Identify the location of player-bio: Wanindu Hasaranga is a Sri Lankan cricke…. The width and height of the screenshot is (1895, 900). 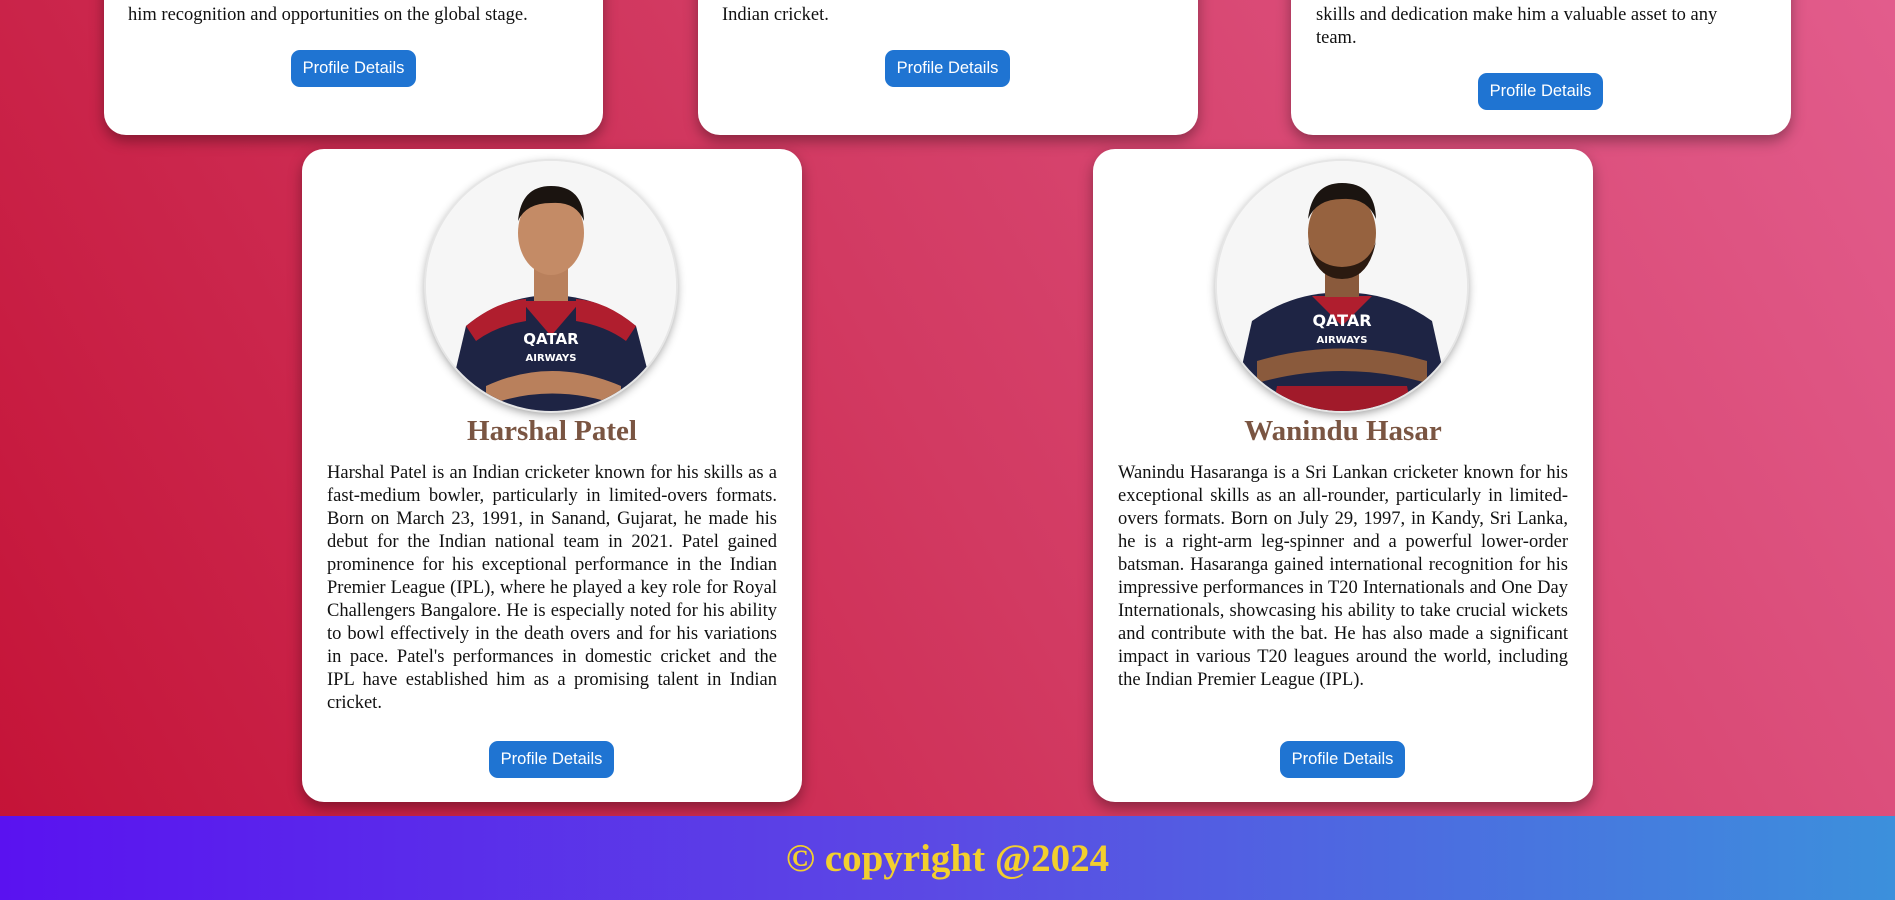
(1343, 576).